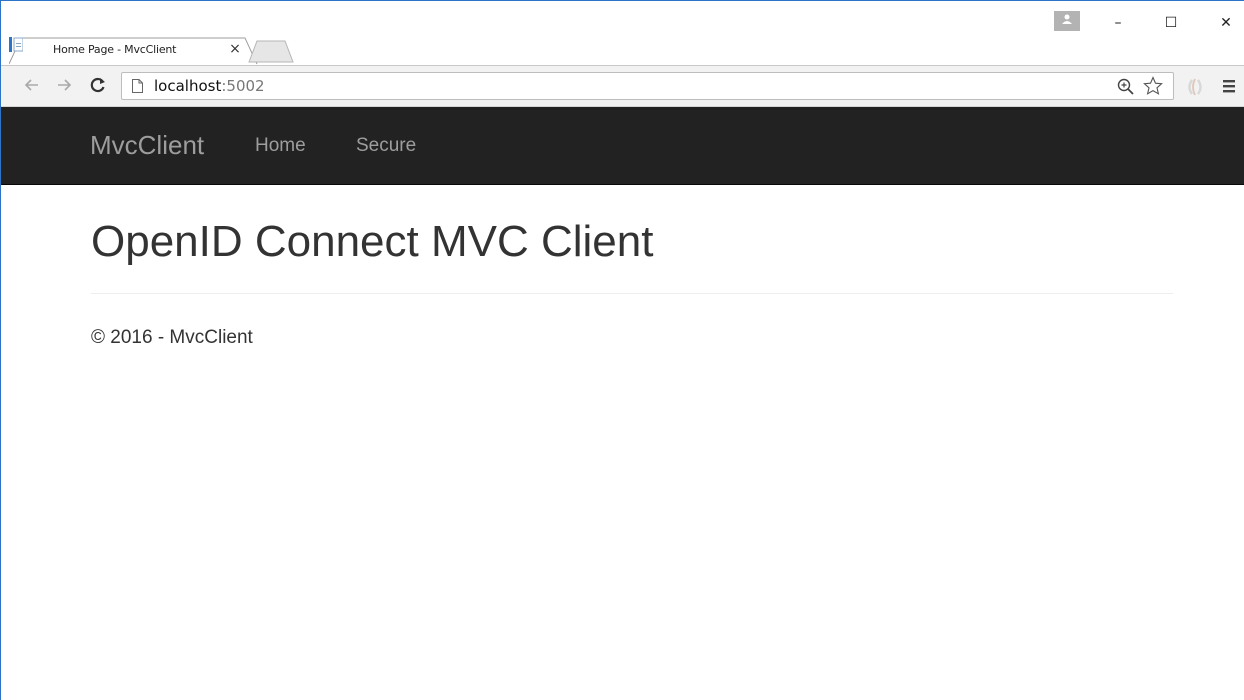  Describe the element at coordinates (147, 145) in the screenshot. I see `brand-link: MvcClient` at that location.